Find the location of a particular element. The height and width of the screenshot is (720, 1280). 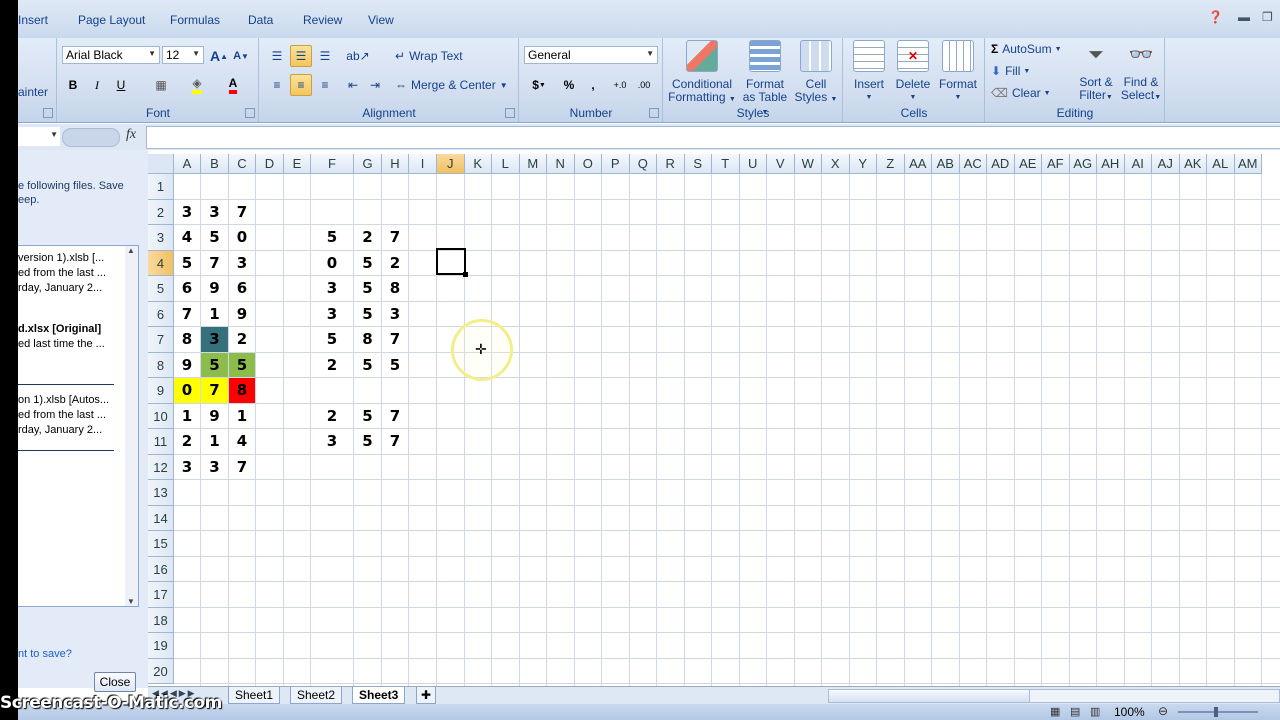

align-right-button: ≡ is located at coordinates (325, 85).